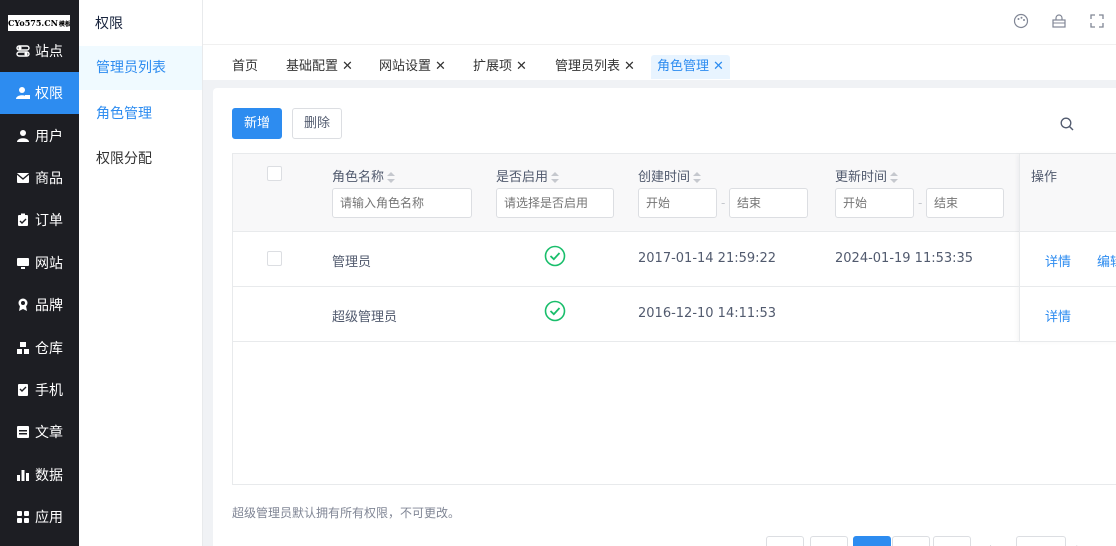 The height and width of the screenshot is (546, 1116). I want to click on rail-item-apps: 应用, so click(39, 517).